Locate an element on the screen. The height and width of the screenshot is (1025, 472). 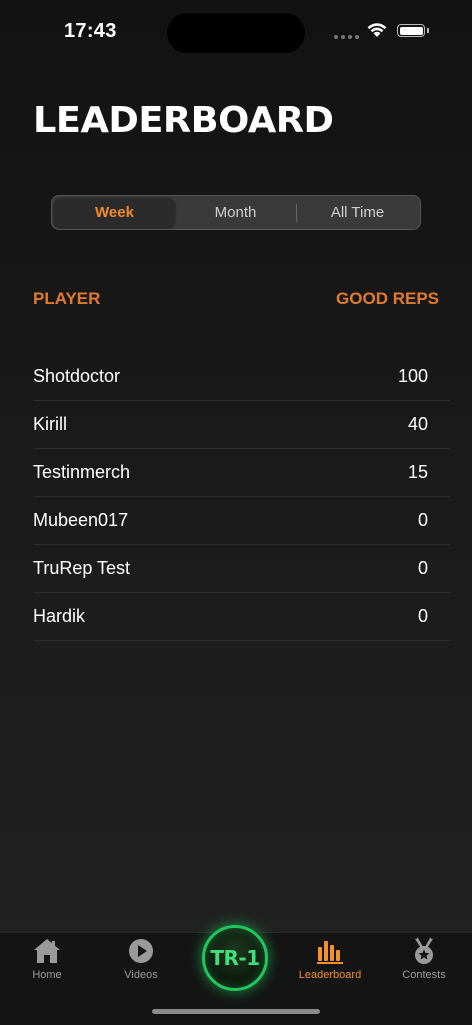
player-name: TruRep Test is located at coordinates (82, 568).